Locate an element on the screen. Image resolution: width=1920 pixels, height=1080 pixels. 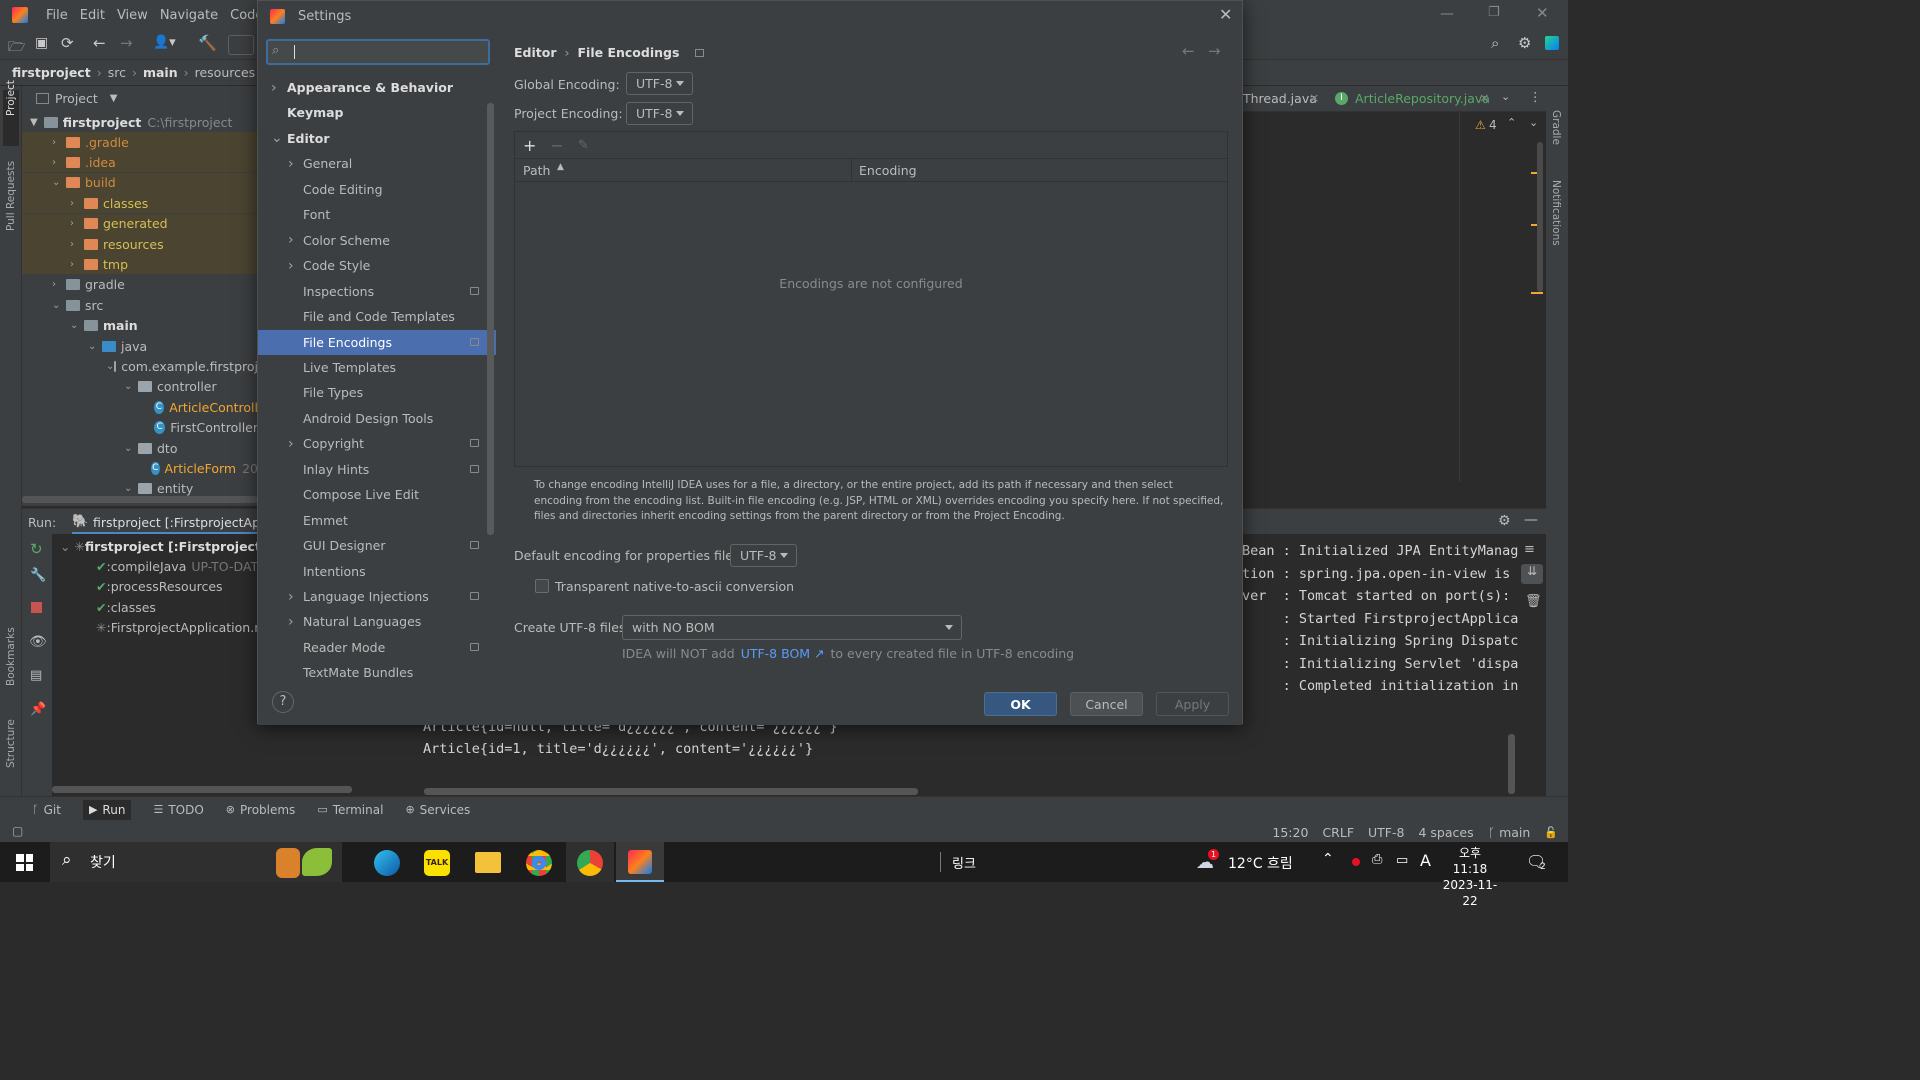
project-tree-row: › gradle is located at coordinates (140, 285).